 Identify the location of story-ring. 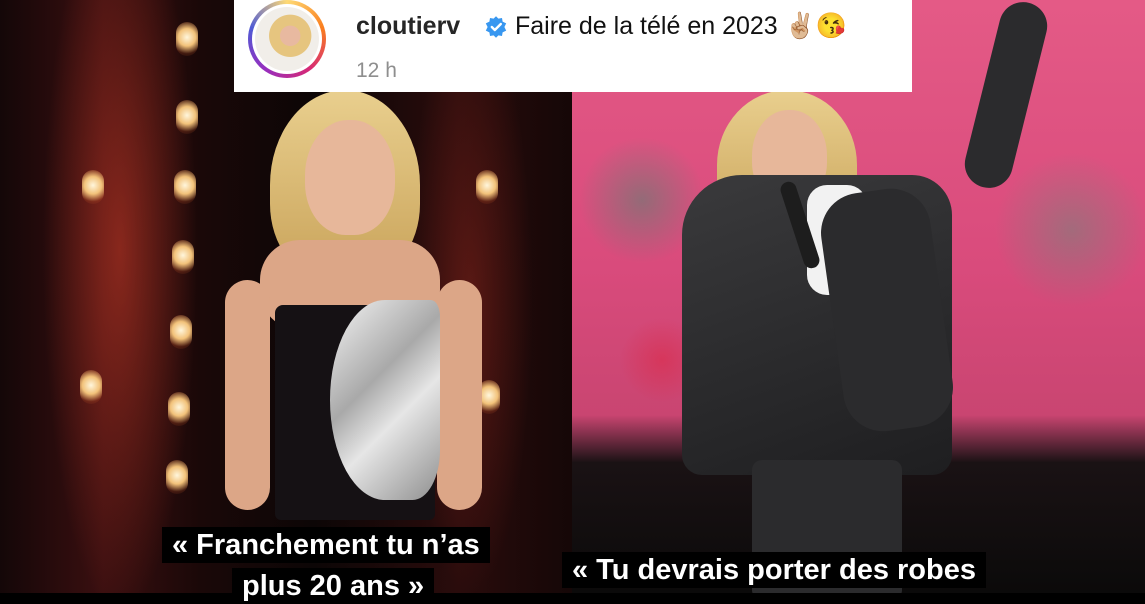
(287, 39).